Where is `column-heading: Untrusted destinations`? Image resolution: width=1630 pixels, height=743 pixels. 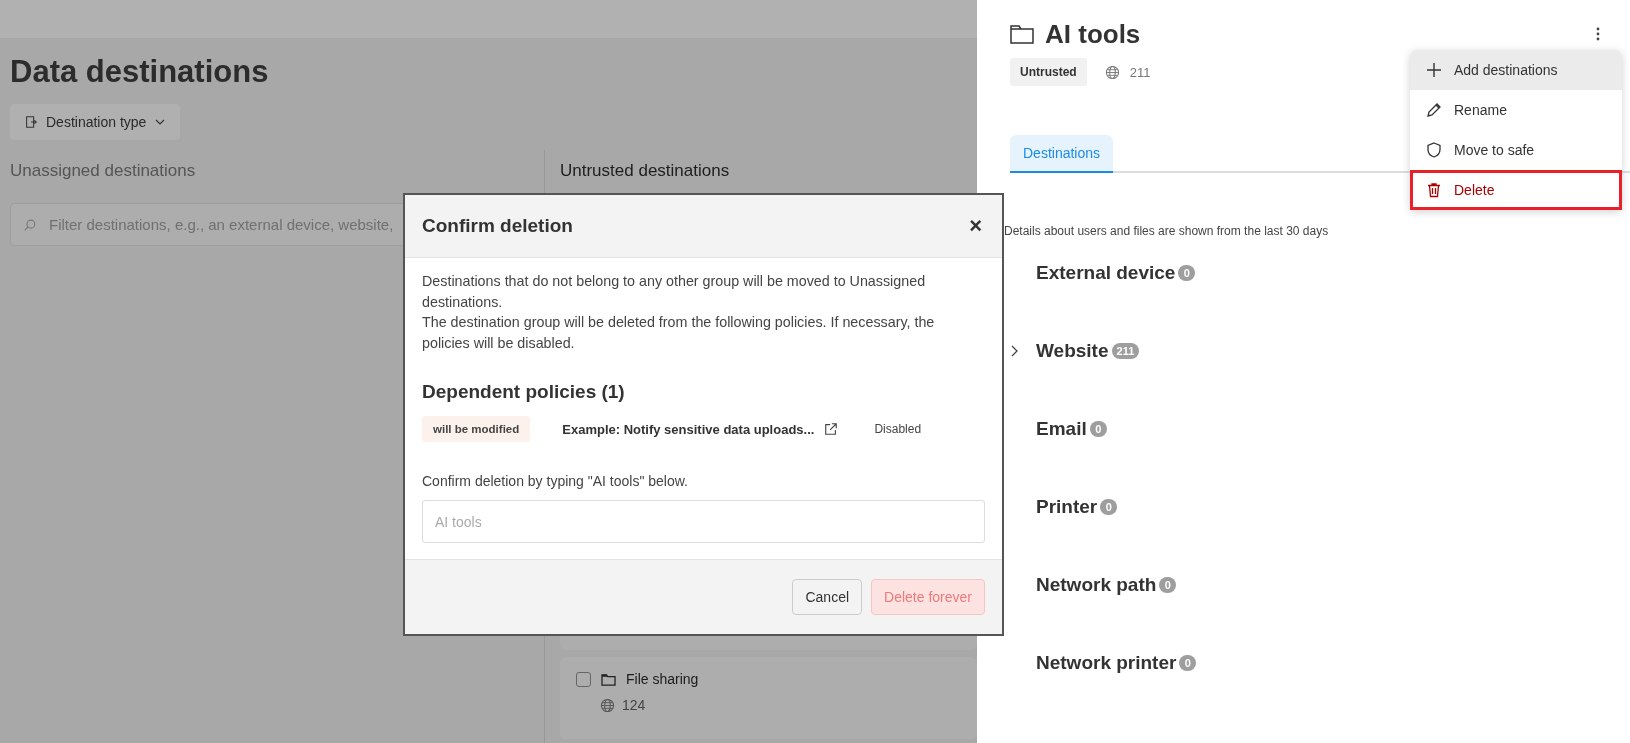 column-heading: Untrusted destinations is located at coordinates (645, 171).